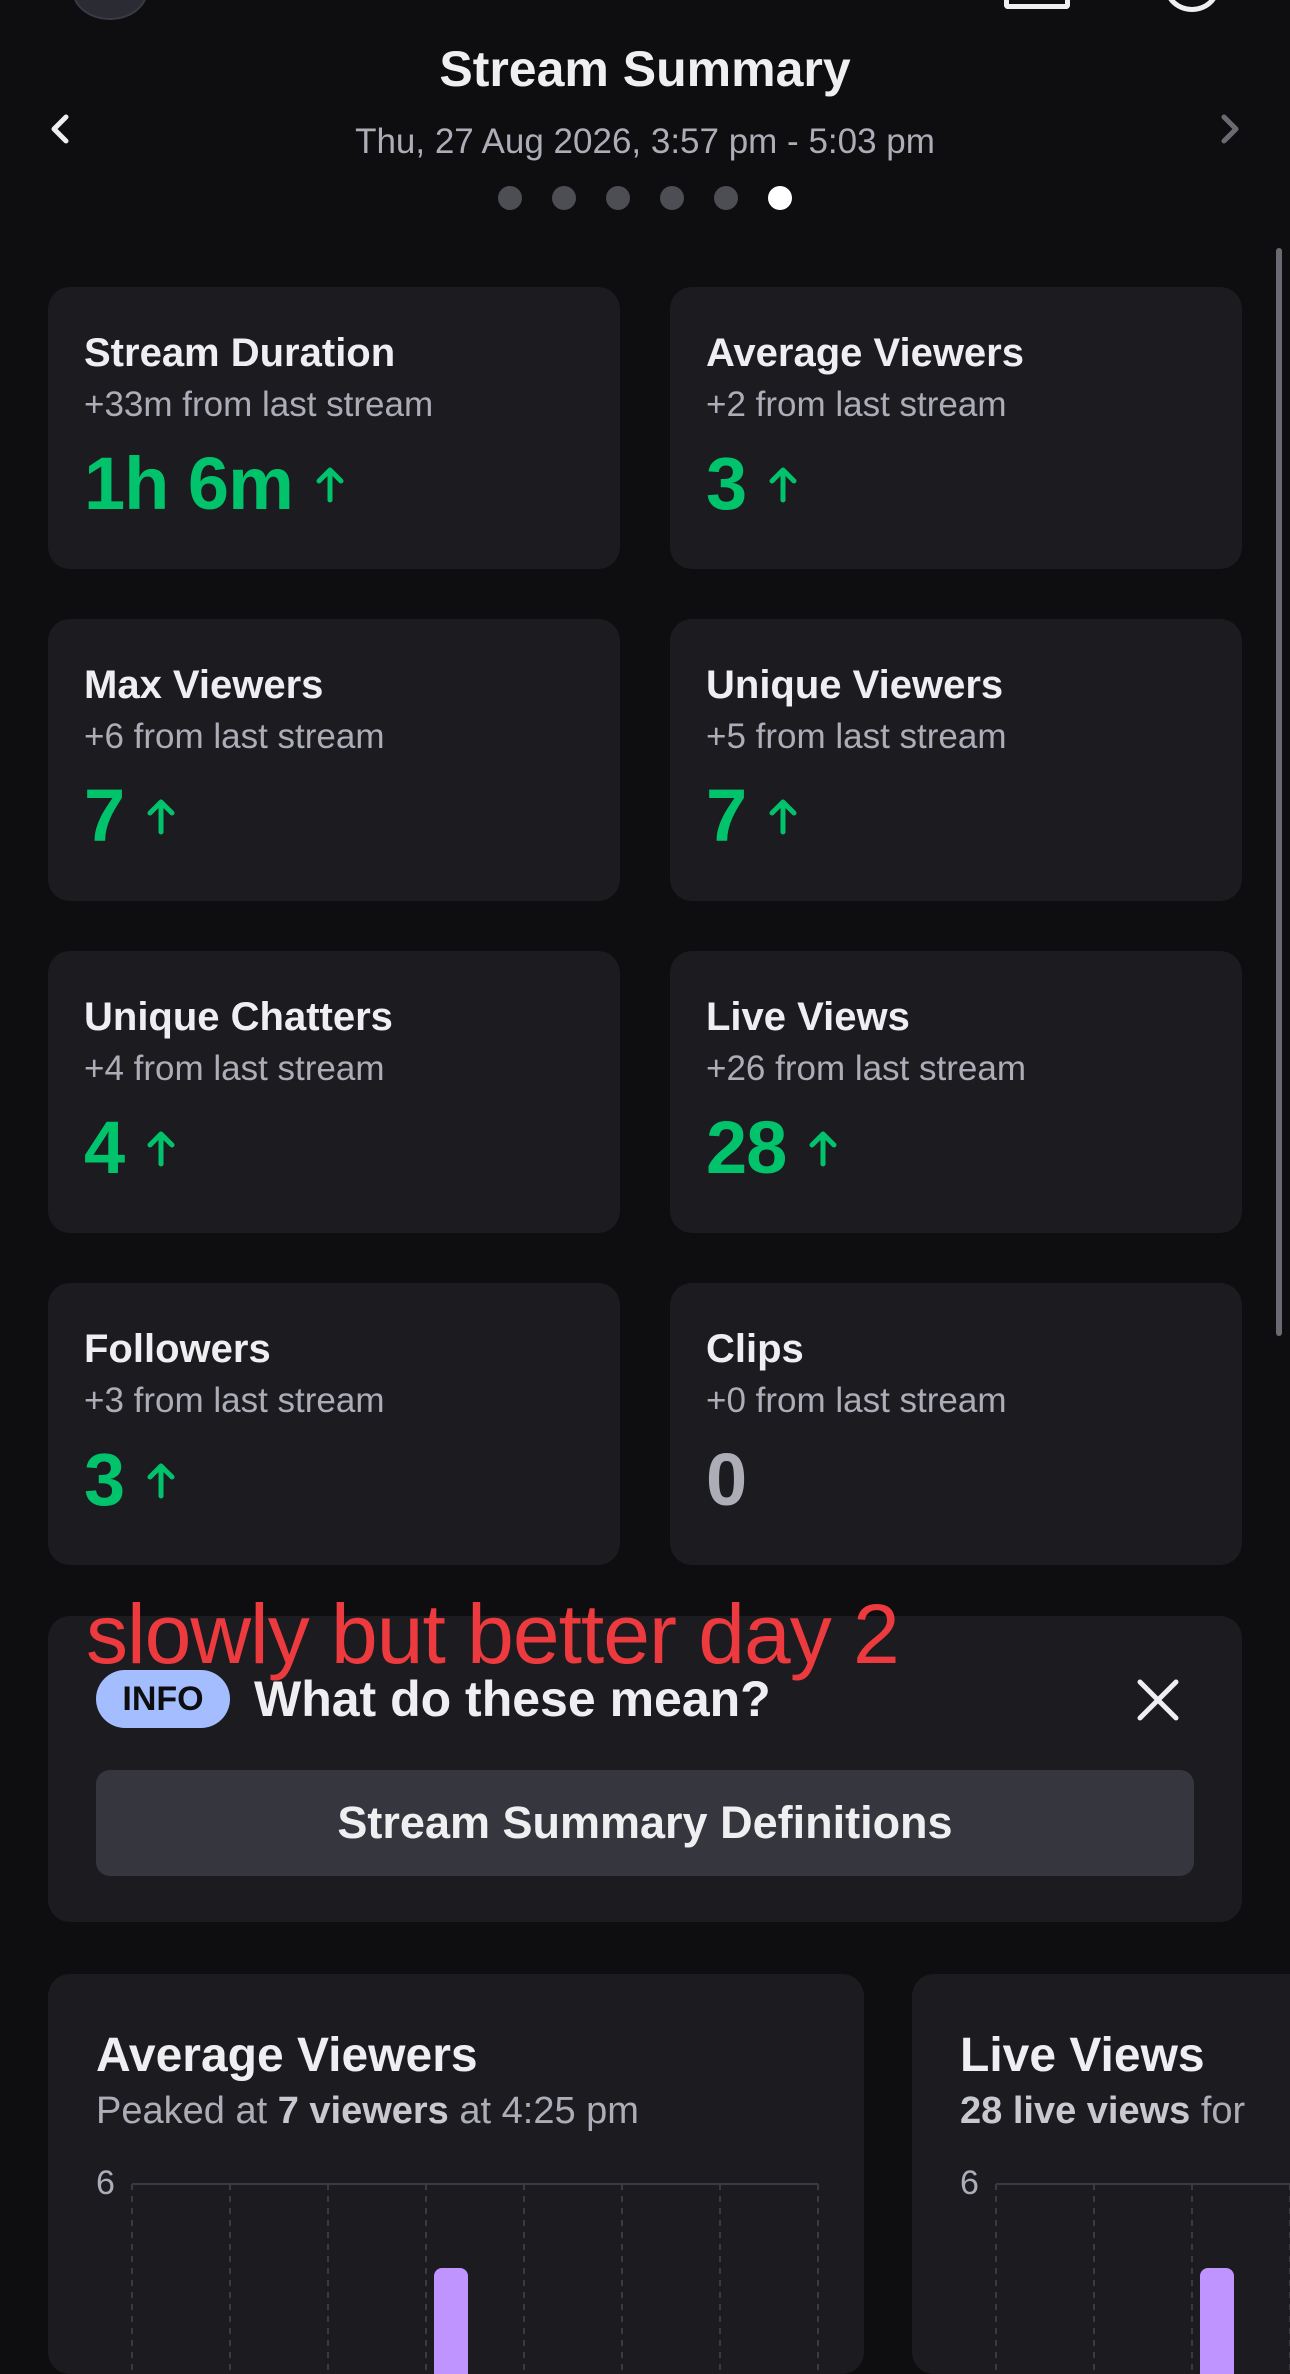  Describe the element at coordinates (493, 1634) in the screenshot. I see `overlay-annotation: slowly but better day 2` at that location.